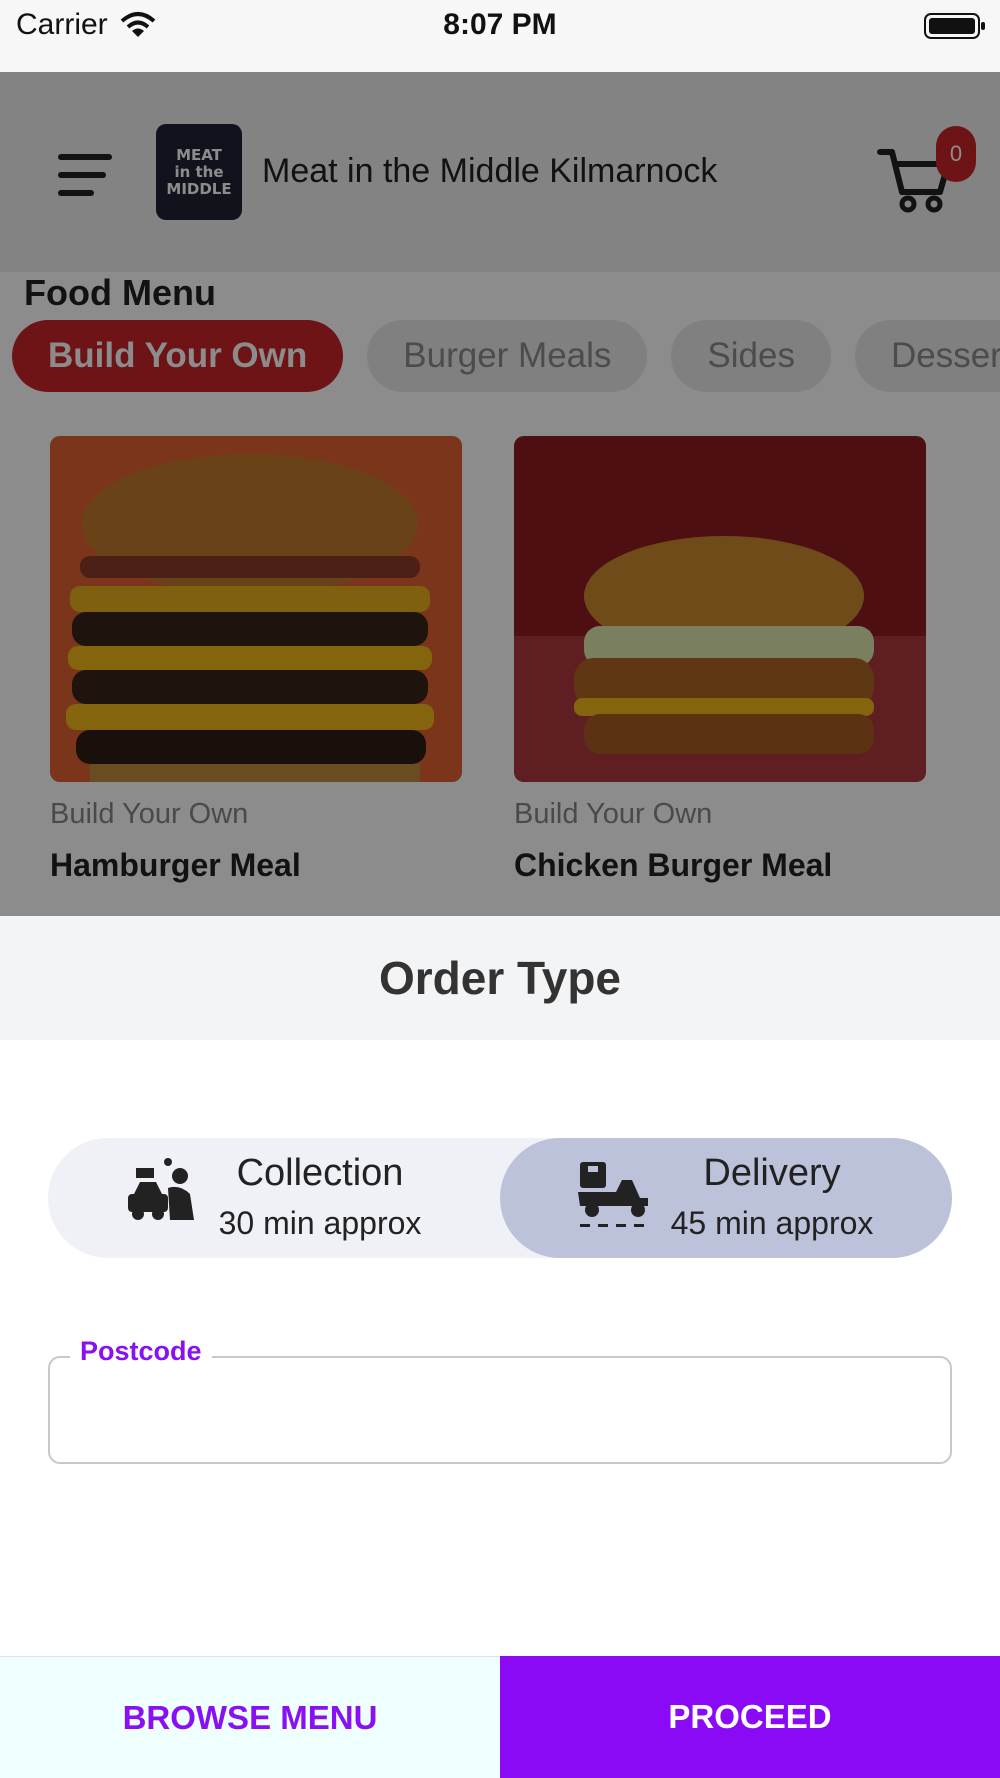  Describe the element at coordinates (613, 1194) in the screenshot. I see `delivery-scooter-icon` at that location.